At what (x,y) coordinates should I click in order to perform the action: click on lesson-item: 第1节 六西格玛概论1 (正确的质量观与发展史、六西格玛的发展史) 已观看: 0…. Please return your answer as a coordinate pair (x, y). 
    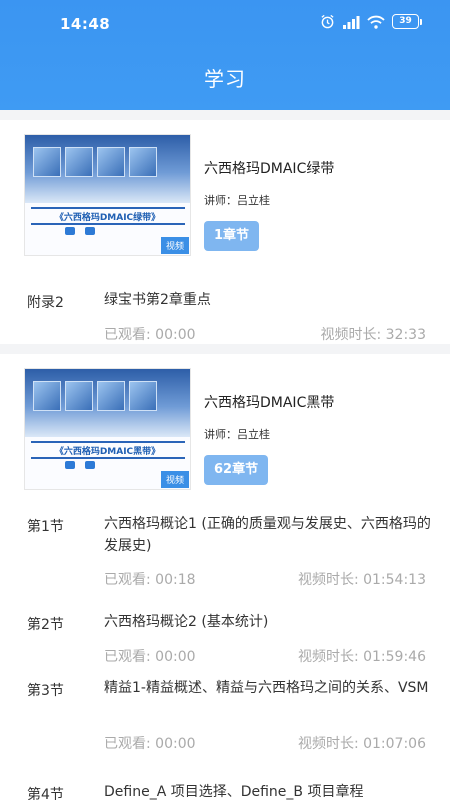
    Looking at the image, I should click on (225, 548).